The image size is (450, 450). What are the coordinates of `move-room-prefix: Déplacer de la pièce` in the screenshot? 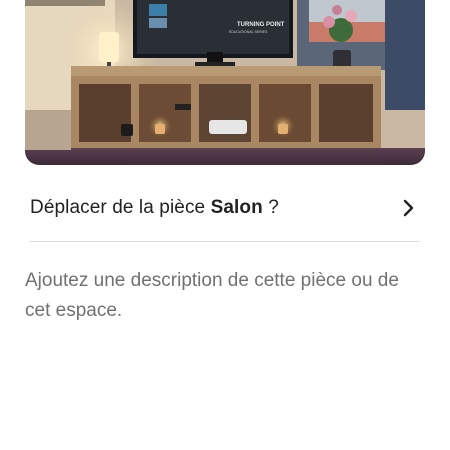 It's located at (120, 207).